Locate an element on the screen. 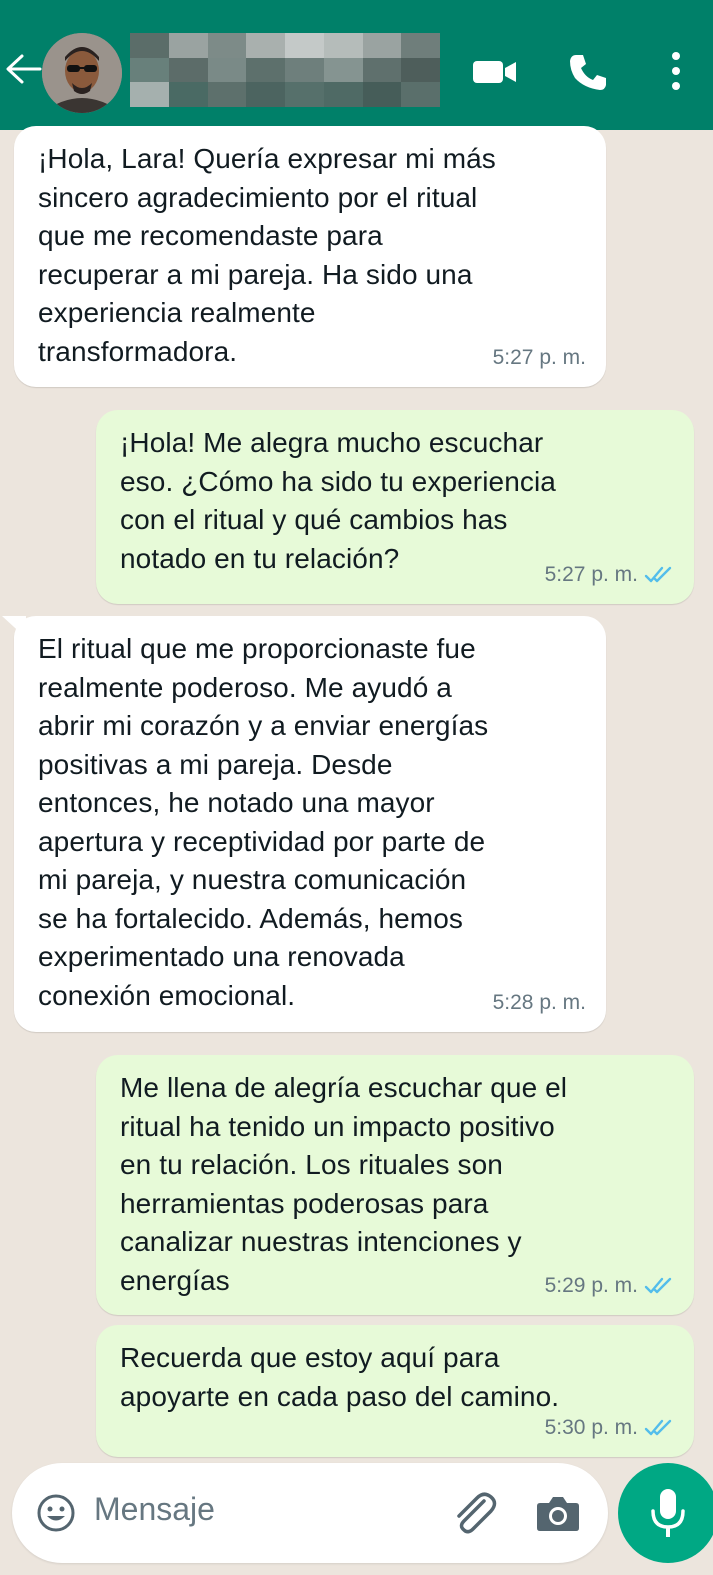 The height and width of the screenshot is (1575, 713). bubble-tail is located at coordinates (14, 627).